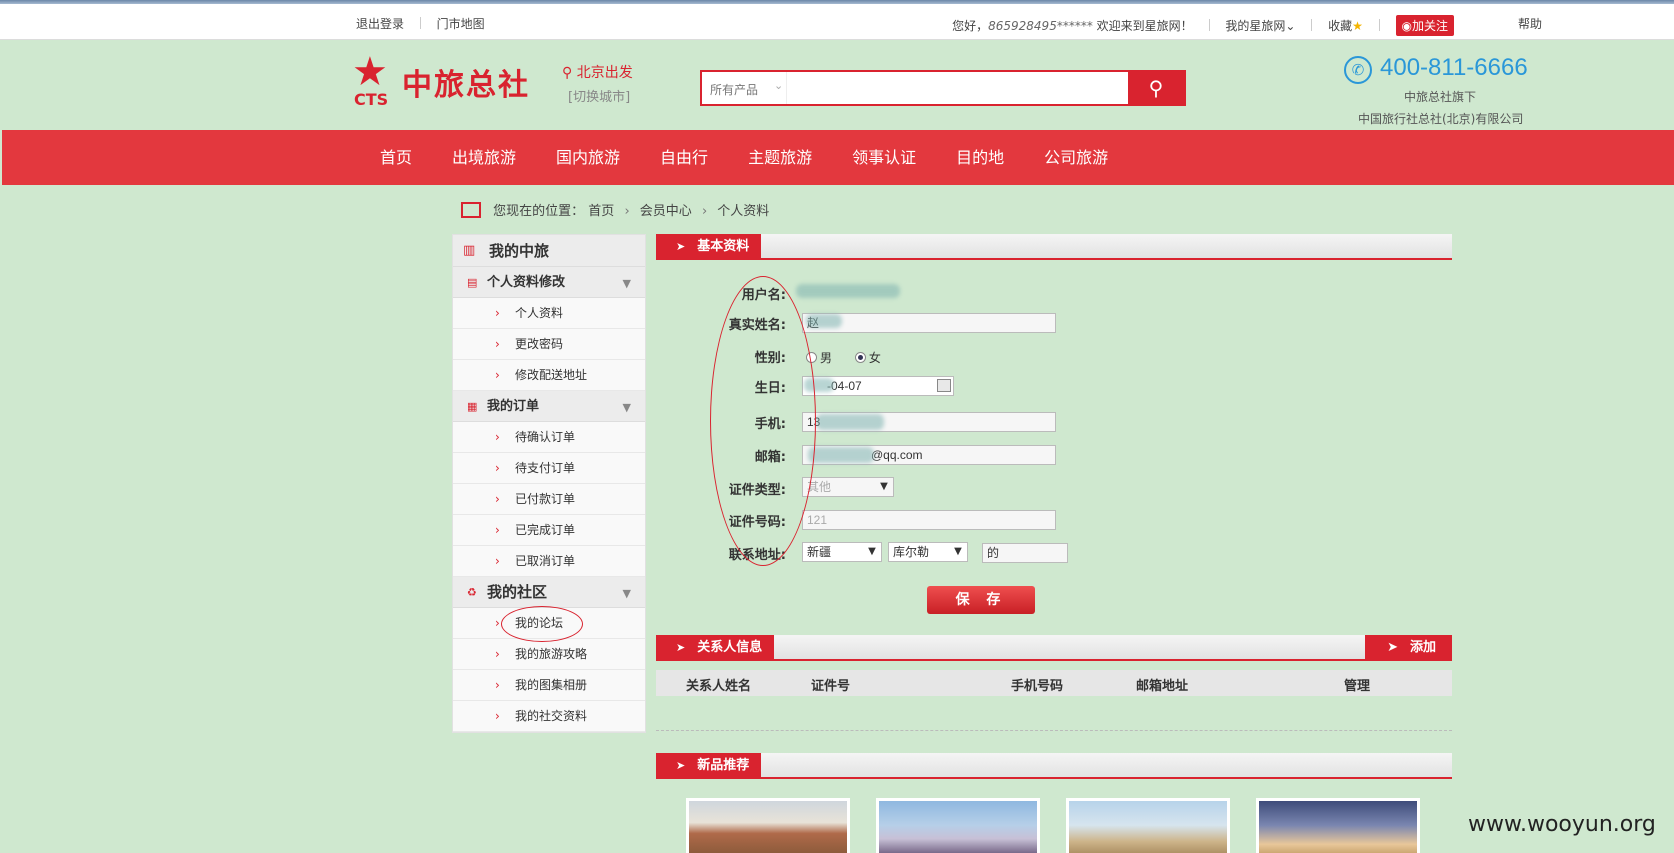  Describe the element at coordinates (472, 282) in the screenshot. I see `profile-icon: ▤` at that location.